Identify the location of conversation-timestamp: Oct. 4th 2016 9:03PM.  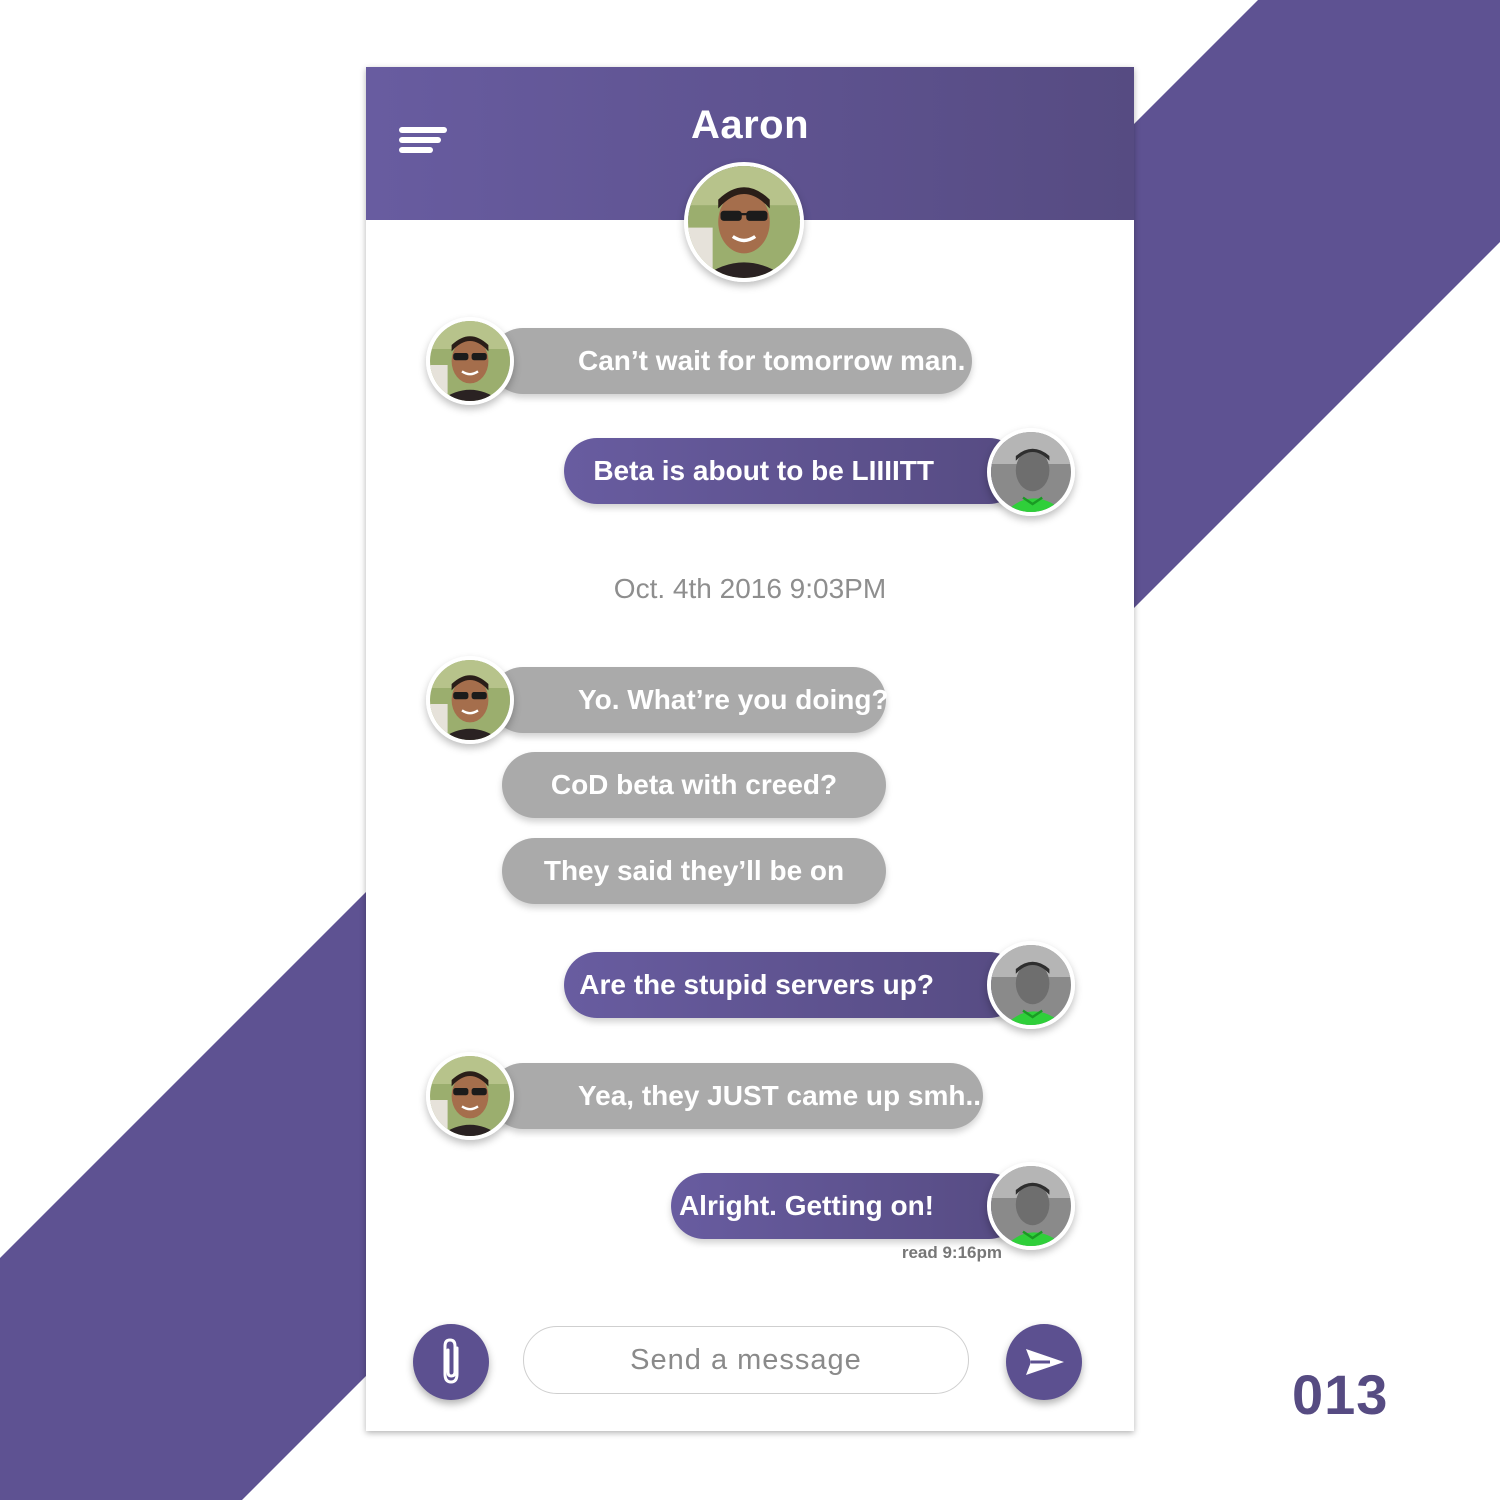
(750, 588).